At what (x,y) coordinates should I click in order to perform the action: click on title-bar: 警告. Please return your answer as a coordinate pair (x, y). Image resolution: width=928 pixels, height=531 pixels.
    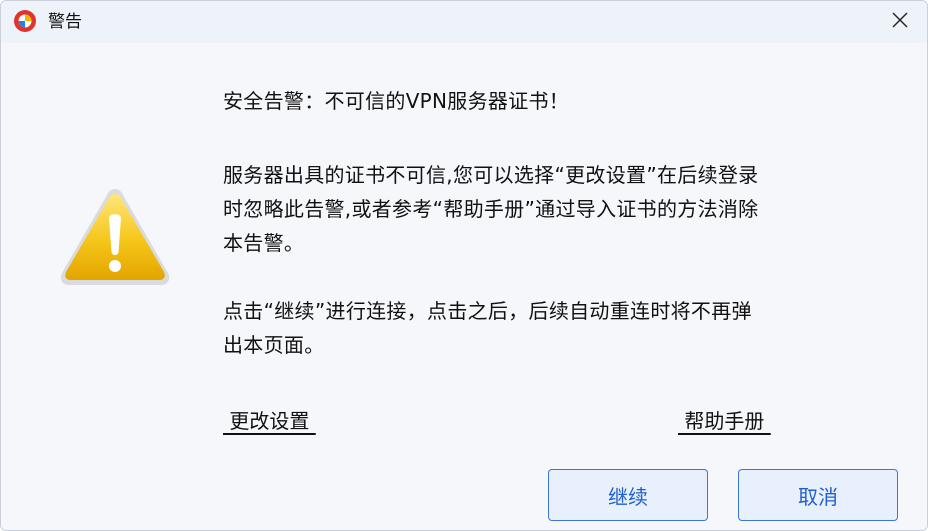
    Looking at the image, I should click on (464, 22).